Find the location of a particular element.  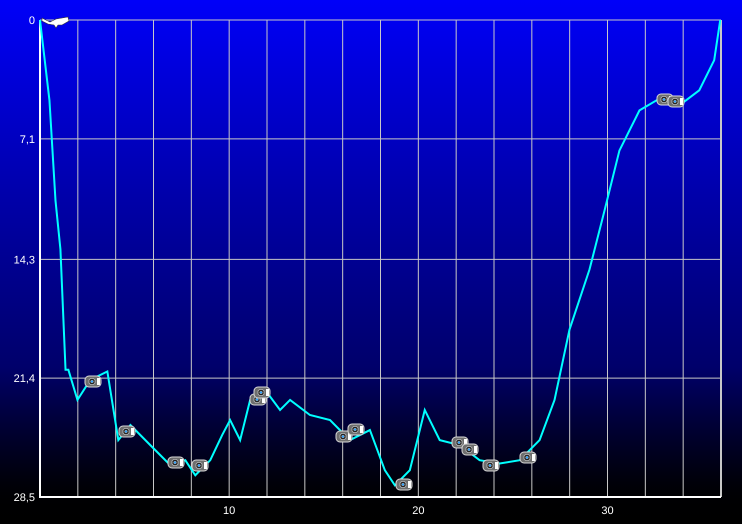

x-tick-label: 20 is located at coordinates (418, 511).